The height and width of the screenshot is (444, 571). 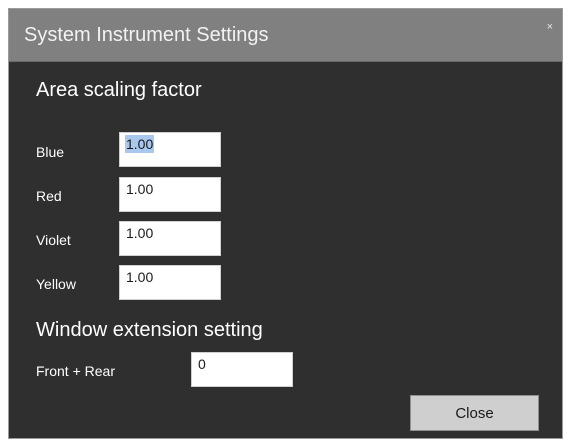 What do you see at coordinates (170, 282) in the screenshot?
I see `yellow-scaling-input: 1.00` at bounding box center [170, 282].